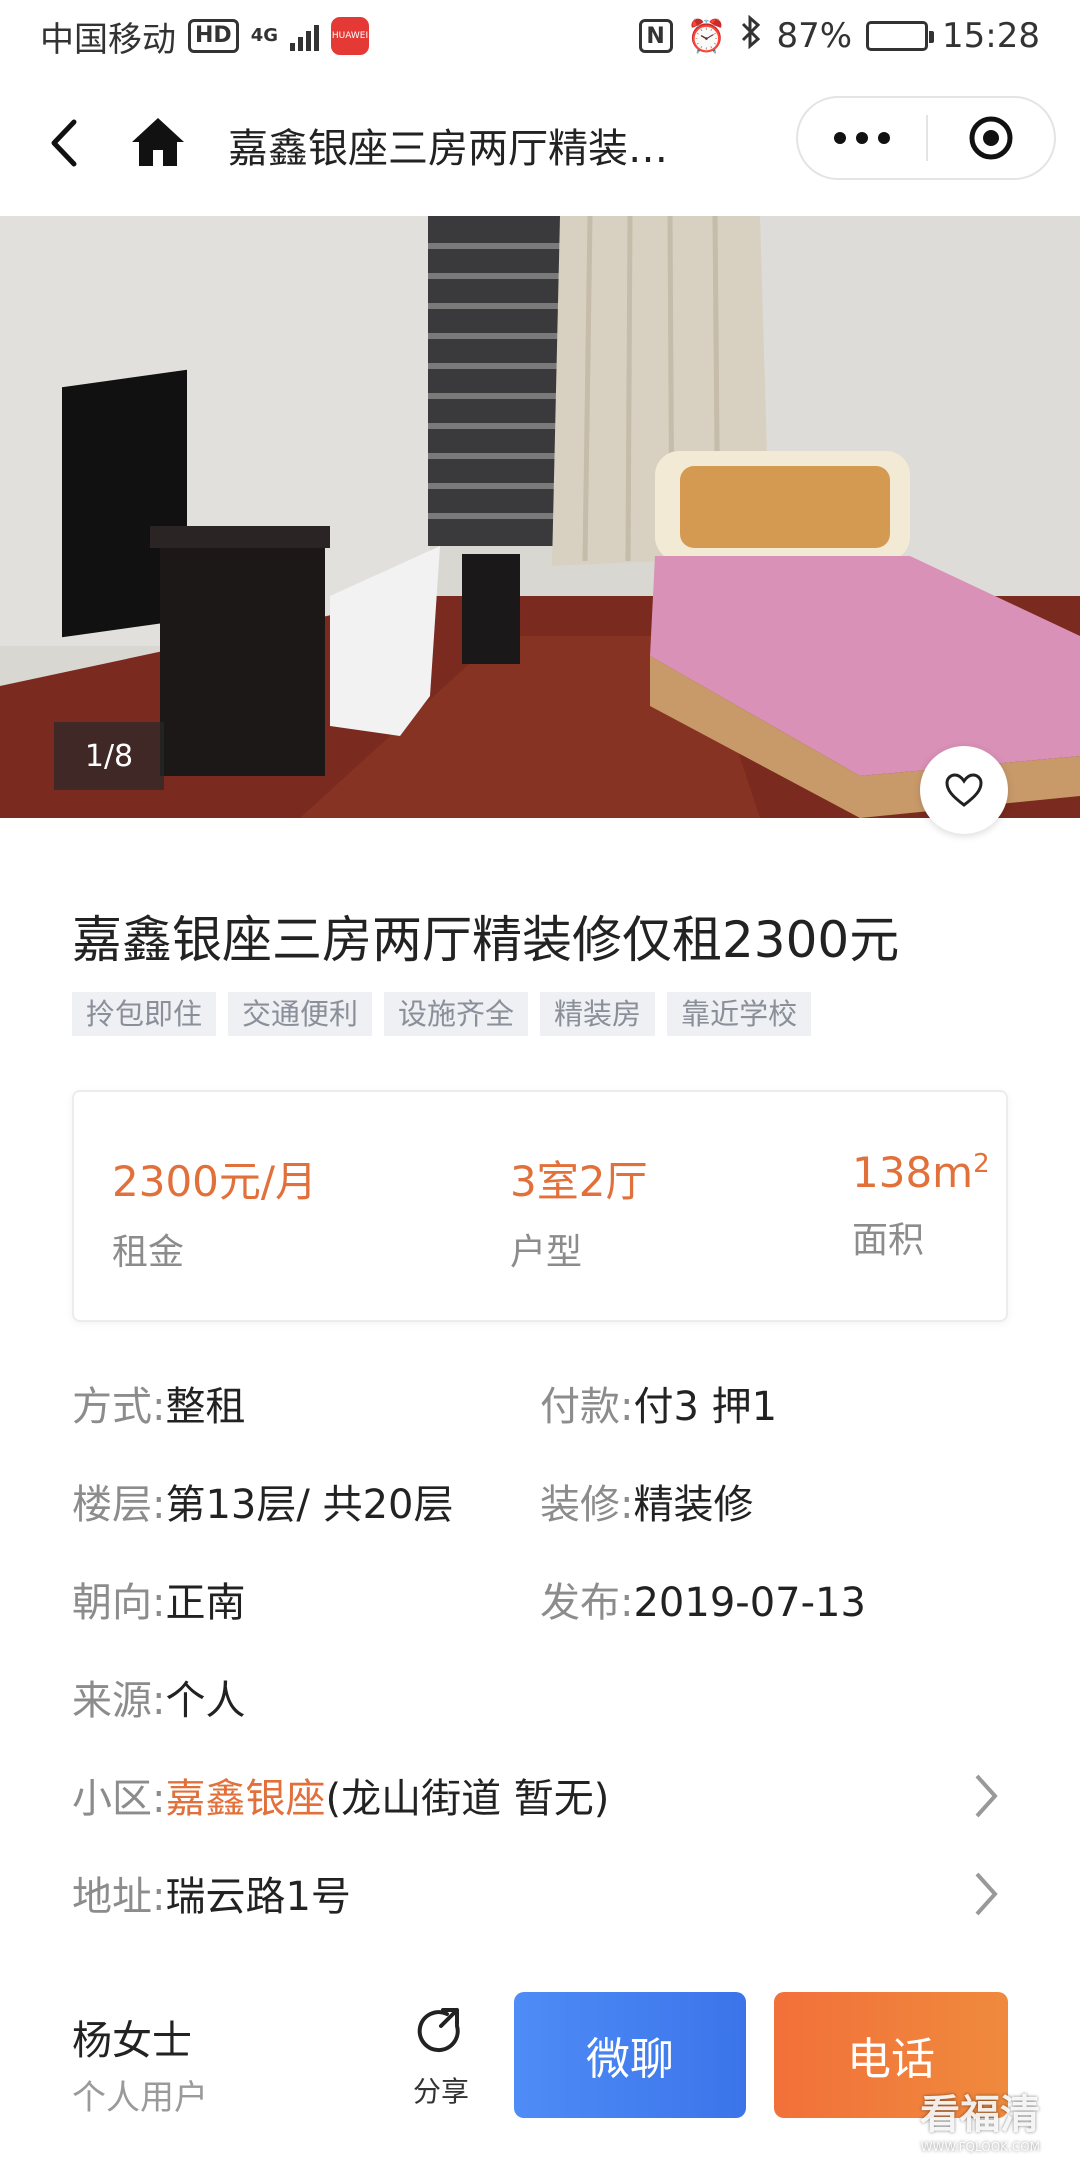 The width and height of the screenshot is (1080, 2160). I want to click on home-icon, so click(158, 142).